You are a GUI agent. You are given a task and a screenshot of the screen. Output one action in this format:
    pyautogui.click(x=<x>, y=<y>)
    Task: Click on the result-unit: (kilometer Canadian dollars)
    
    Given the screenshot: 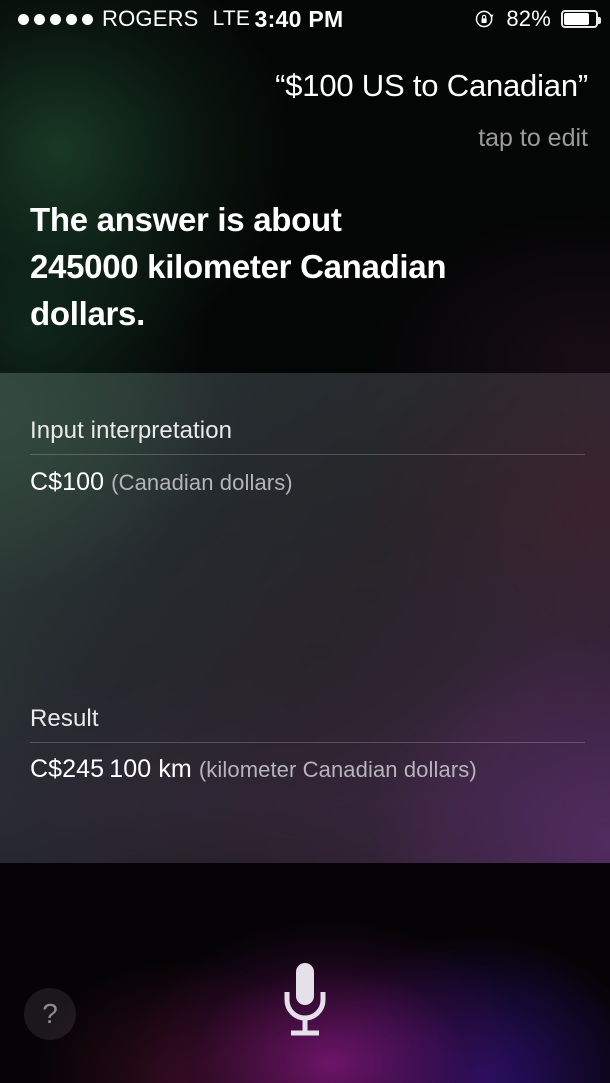 What is the action you would take?
    pyautogui.click(x=337, y=769)
    